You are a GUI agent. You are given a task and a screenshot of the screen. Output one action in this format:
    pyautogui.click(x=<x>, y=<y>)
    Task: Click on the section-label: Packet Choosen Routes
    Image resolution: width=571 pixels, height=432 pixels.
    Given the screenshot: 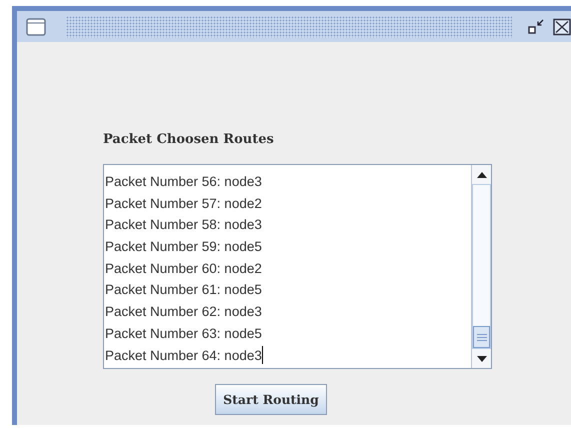 What is the action you would take?
    pyautogui.click(x=188, y=139)
    